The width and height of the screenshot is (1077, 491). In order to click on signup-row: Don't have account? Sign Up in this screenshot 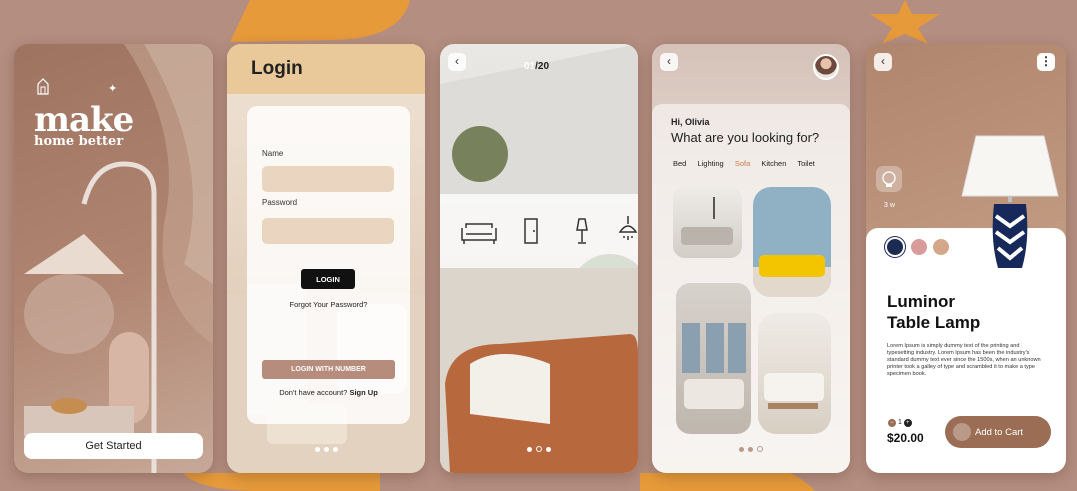, I will do `click(328, 392)`.